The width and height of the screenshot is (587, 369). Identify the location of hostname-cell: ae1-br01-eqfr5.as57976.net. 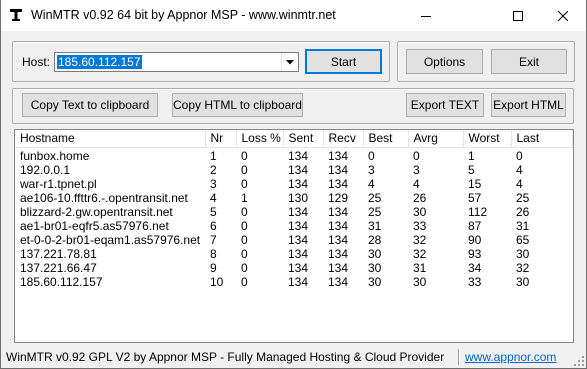
(94, 225).